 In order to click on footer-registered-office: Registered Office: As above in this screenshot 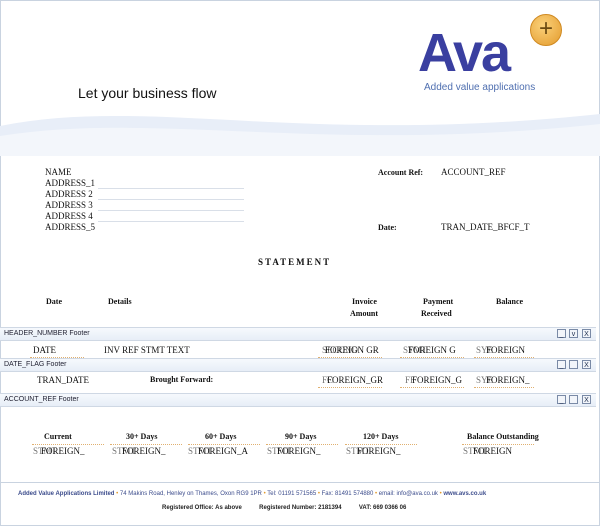, I will do `click(202, 508)`.